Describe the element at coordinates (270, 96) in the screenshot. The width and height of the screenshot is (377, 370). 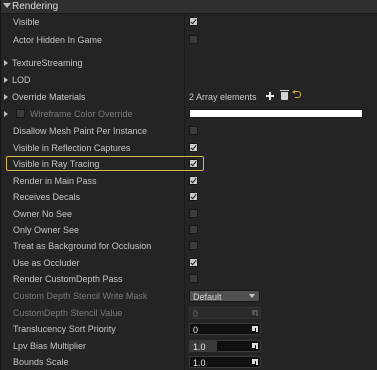
I see `add-element-icon` at that location.